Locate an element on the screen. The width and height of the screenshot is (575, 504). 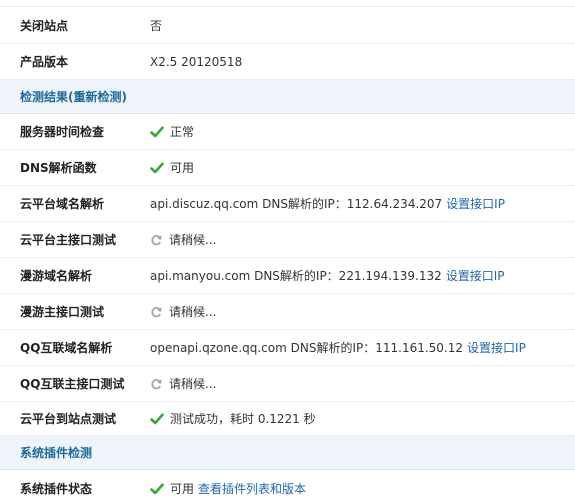
row-version: 产品版本 X2.5 20120518 is located at coordinates (287, 62).